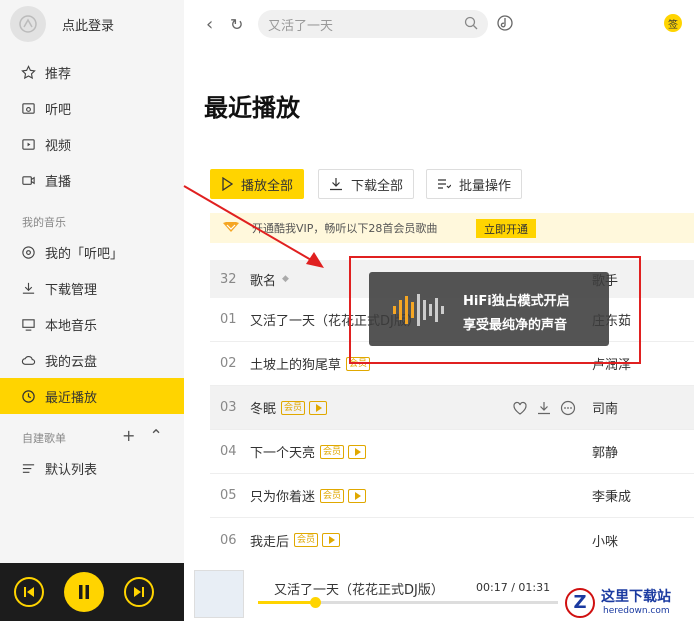  I want to click on artist-name: 李秉成, so click(611, 495).